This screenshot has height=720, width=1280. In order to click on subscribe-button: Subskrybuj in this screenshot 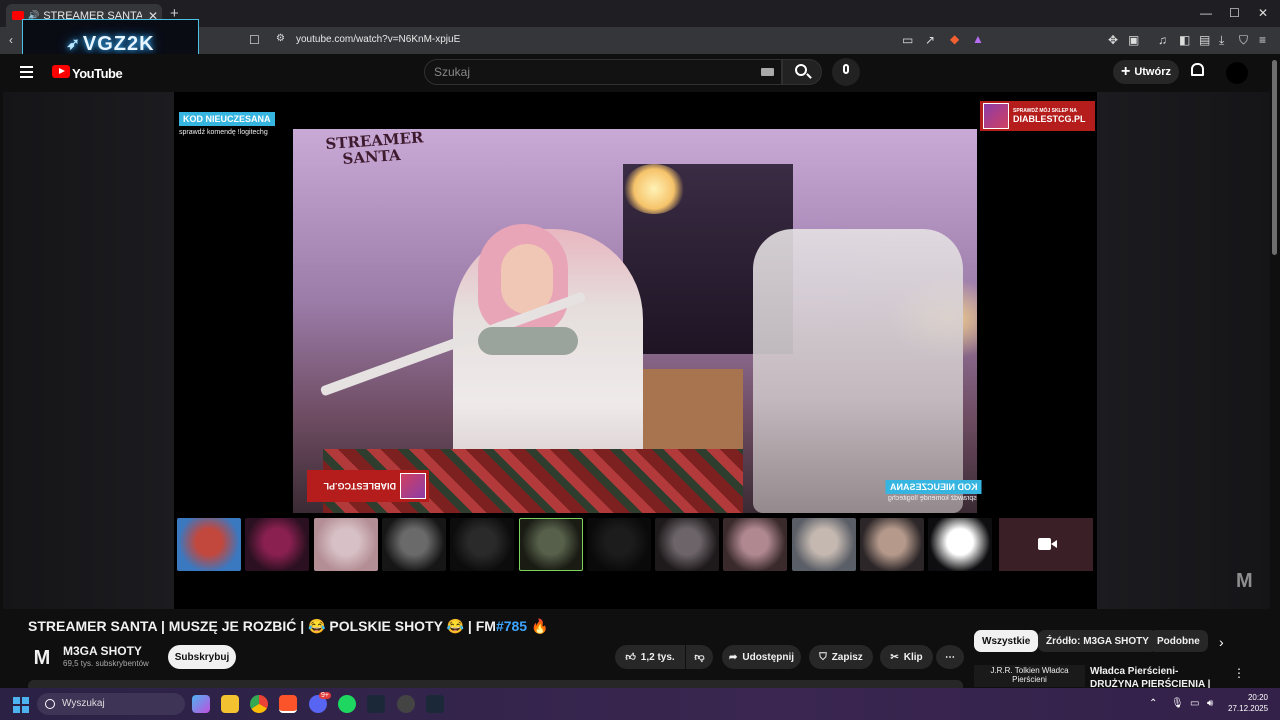, I will do `click(202, 657)`.